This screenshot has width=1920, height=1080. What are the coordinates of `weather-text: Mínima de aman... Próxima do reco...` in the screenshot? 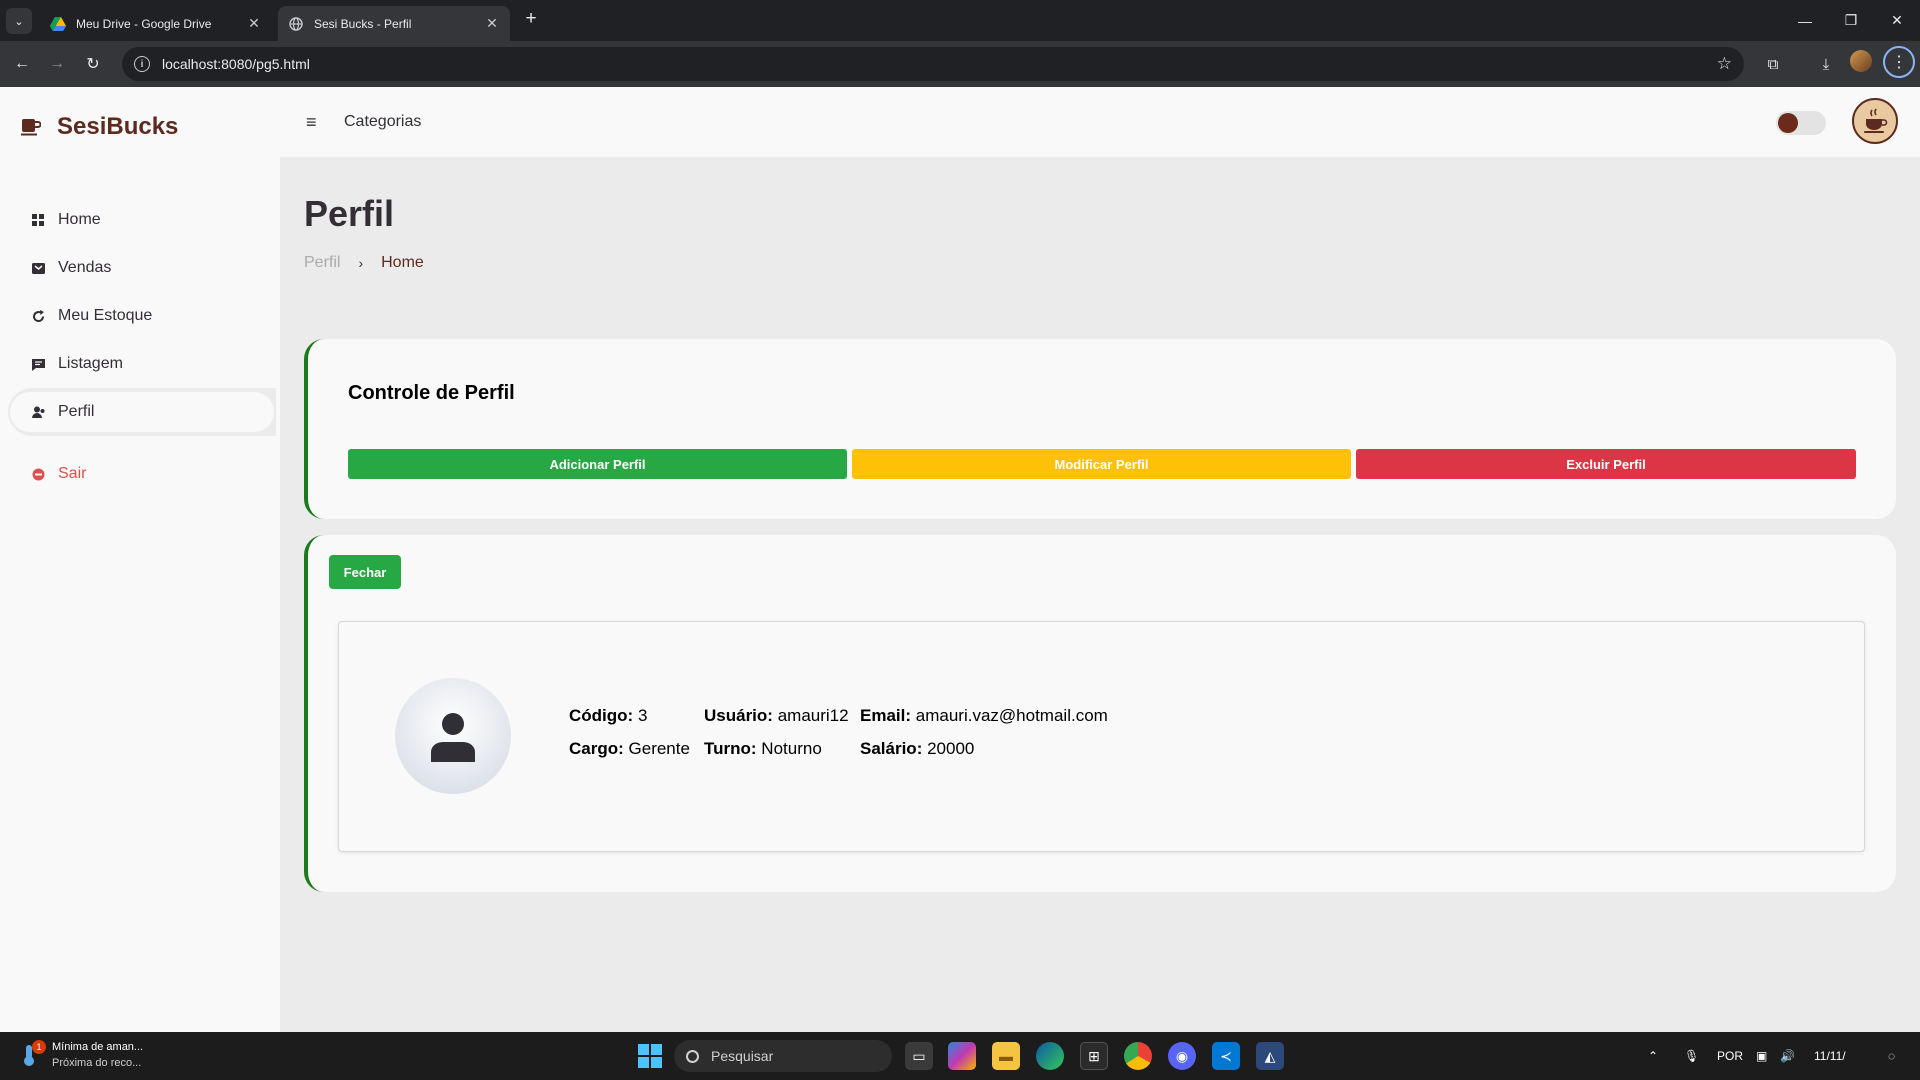 It's located at (97, 1055).